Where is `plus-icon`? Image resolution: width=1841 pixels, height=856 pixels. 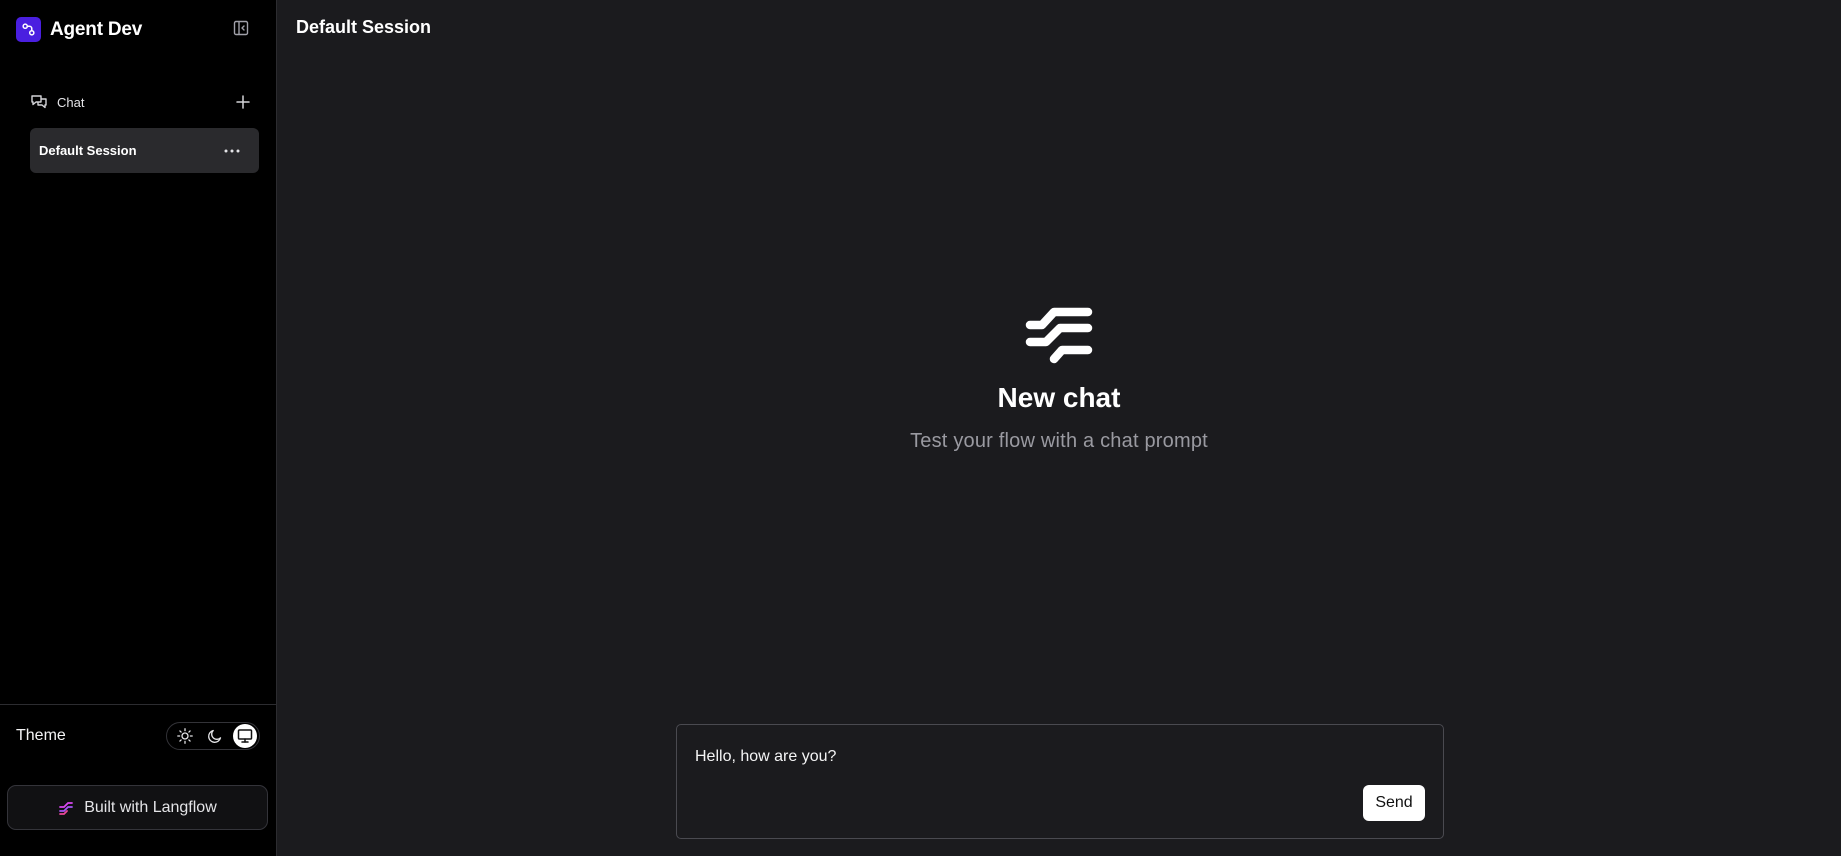 plus-icon is located at coordinates (243, 102).